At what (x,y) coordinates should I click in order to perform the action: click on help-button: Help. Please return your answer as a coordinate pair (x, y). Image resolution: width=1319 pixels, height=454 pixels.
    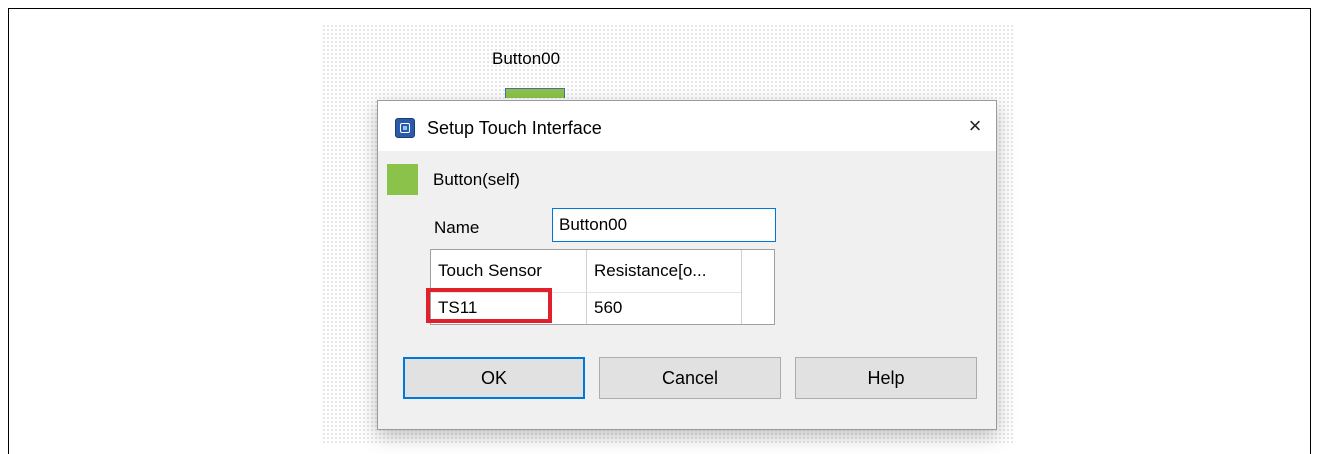
    Looking at the image, I should click on (886, 378).